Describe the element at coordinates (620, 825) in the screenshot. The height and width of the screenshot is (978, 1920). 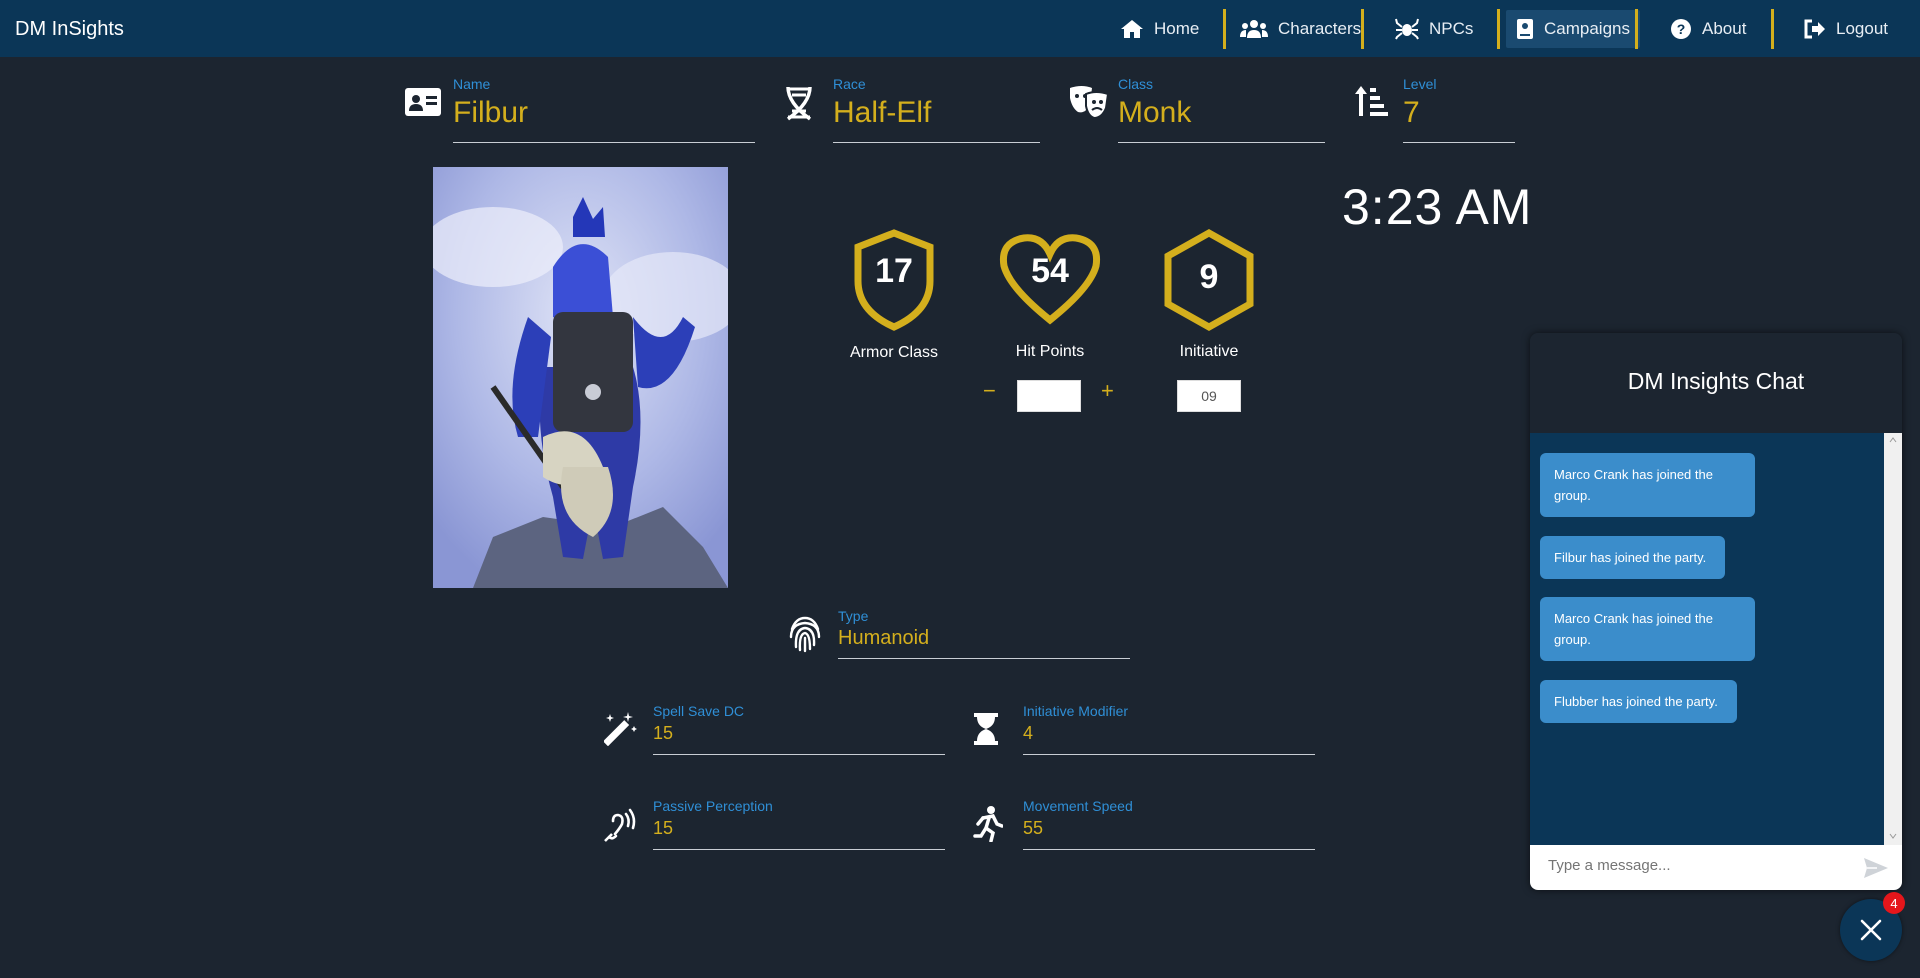
I see `hearing-icon` at that location.